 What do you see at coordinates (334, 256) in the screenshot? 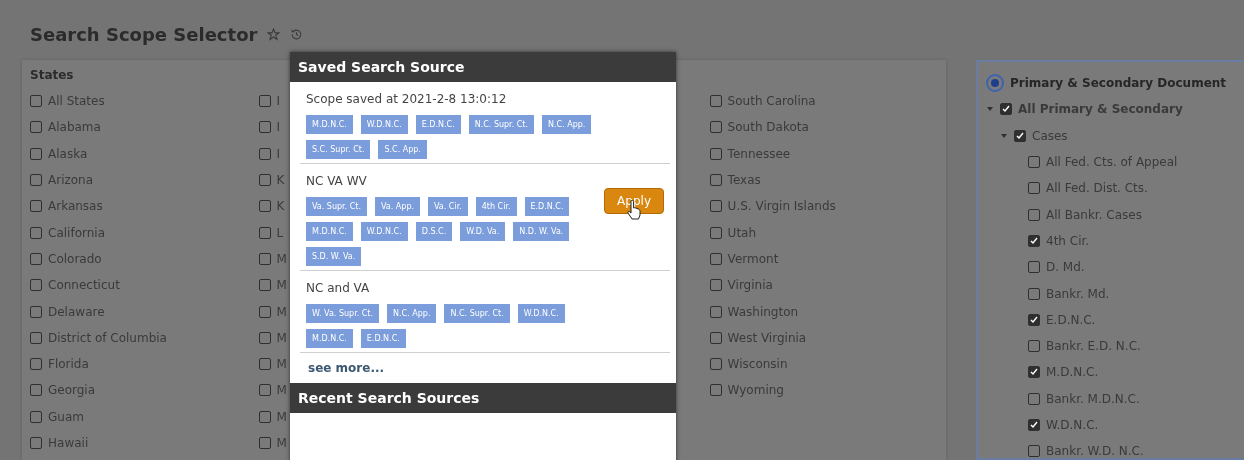
I see `court-tag: S.D. W. Va.` at bounding box center [334, 256].